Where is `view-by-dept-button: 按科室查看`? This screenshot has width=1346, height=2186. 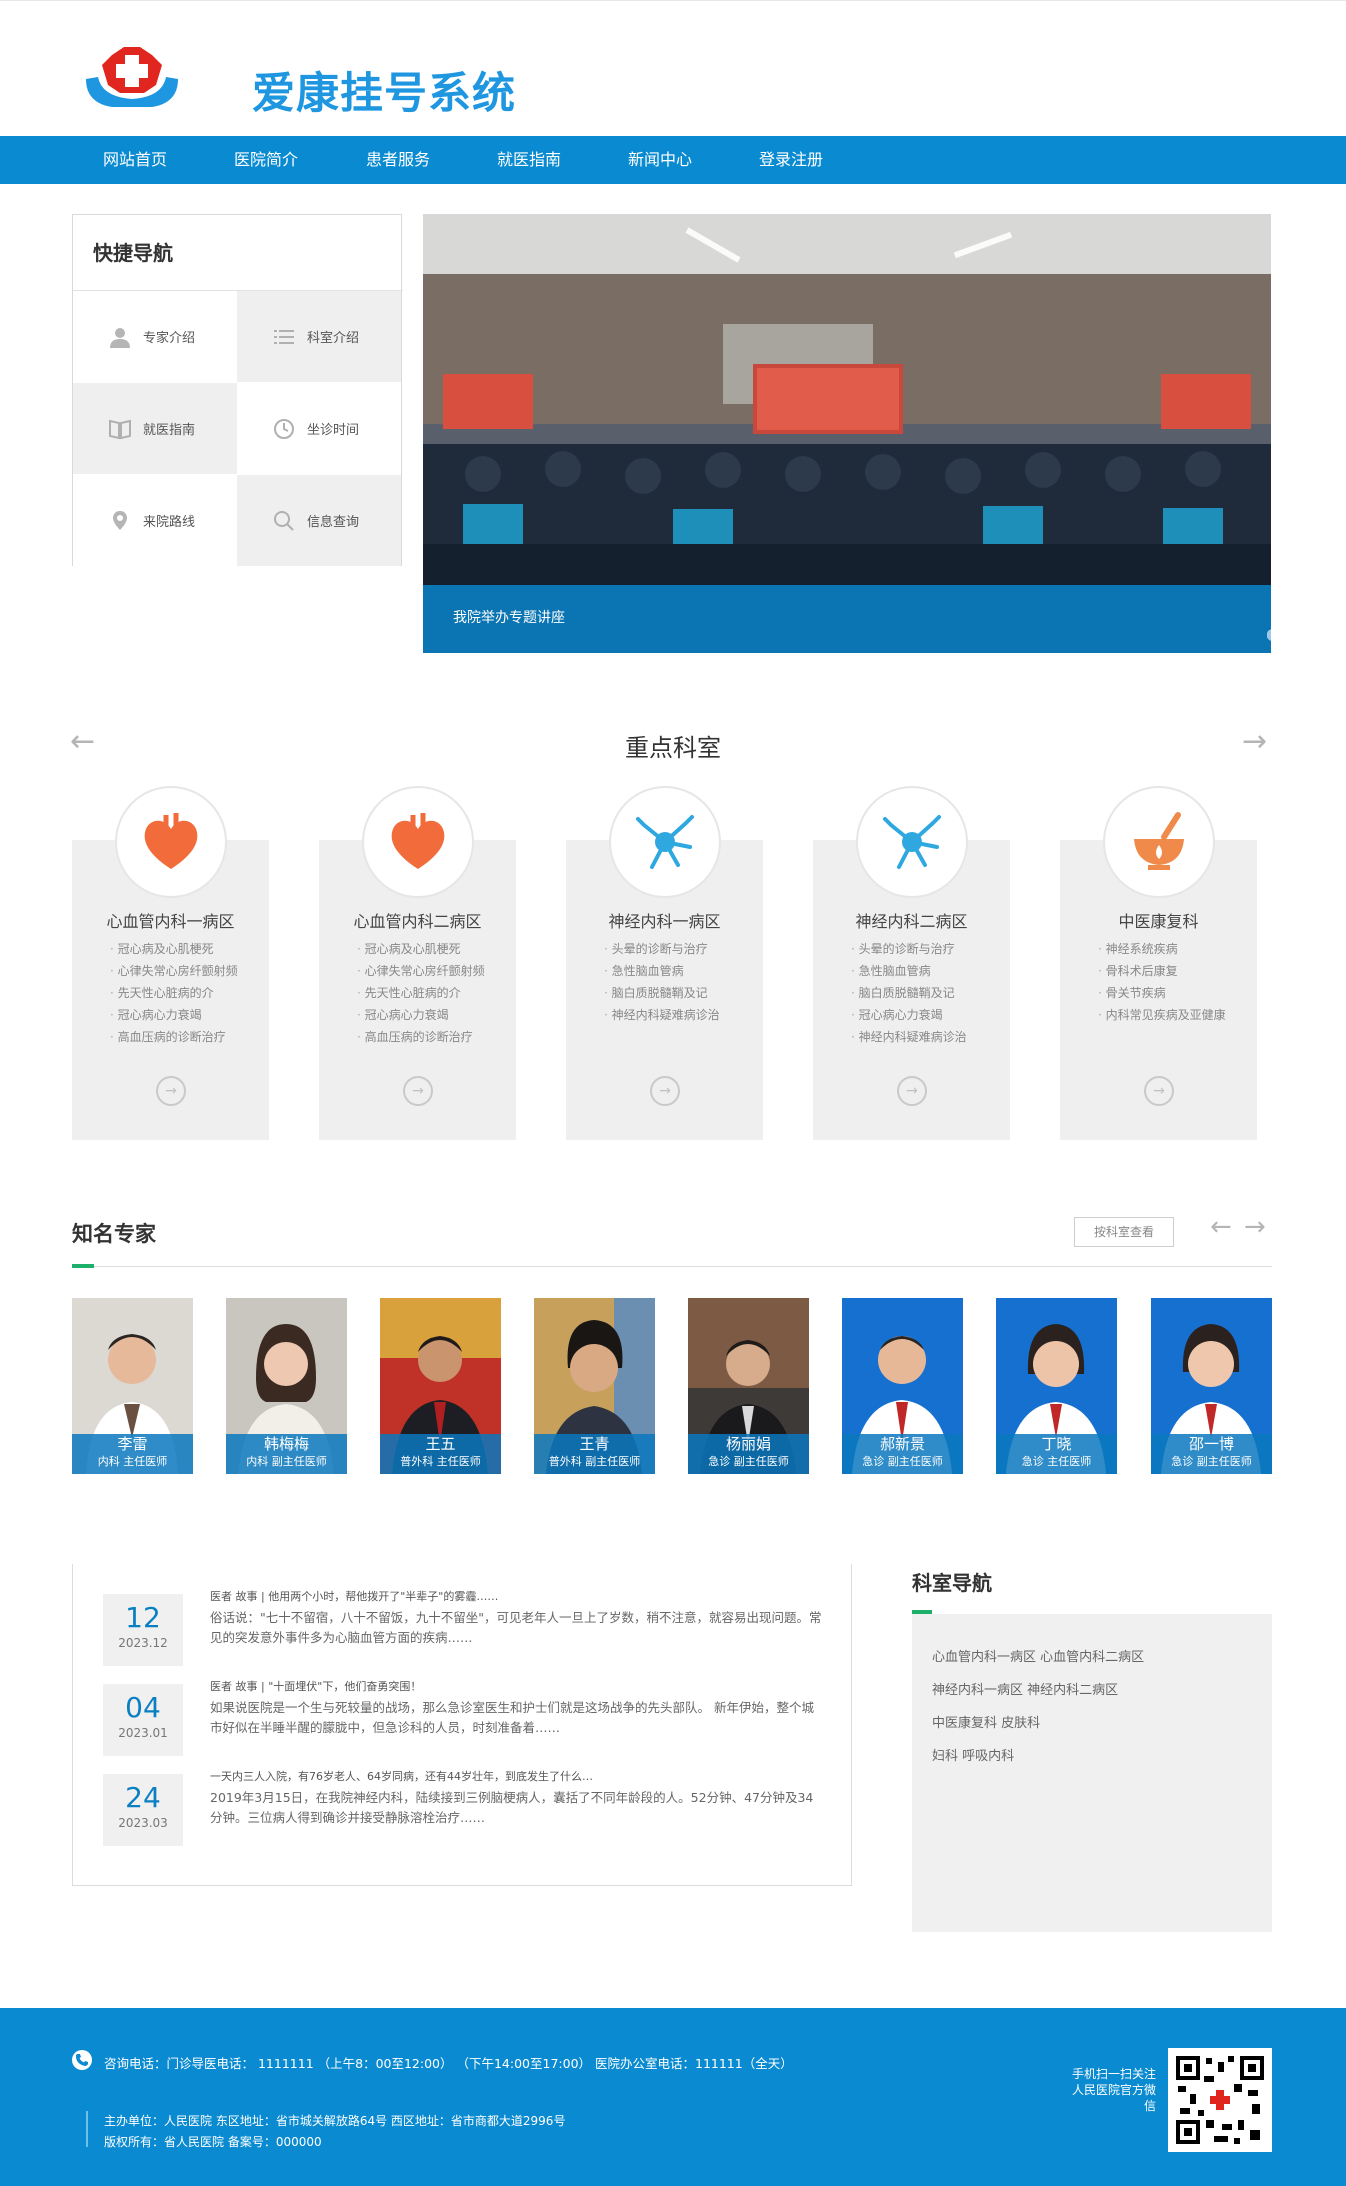
view-by-dept-button: 按科室查看 is located at coordinates (1124, 1232).